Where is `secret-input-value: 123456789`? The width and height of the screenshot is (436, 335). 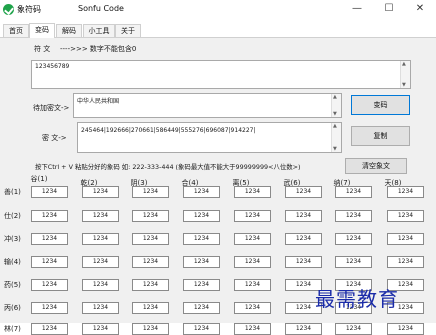 secret-input-value: 123456789 is located at coordinates (52, 66).